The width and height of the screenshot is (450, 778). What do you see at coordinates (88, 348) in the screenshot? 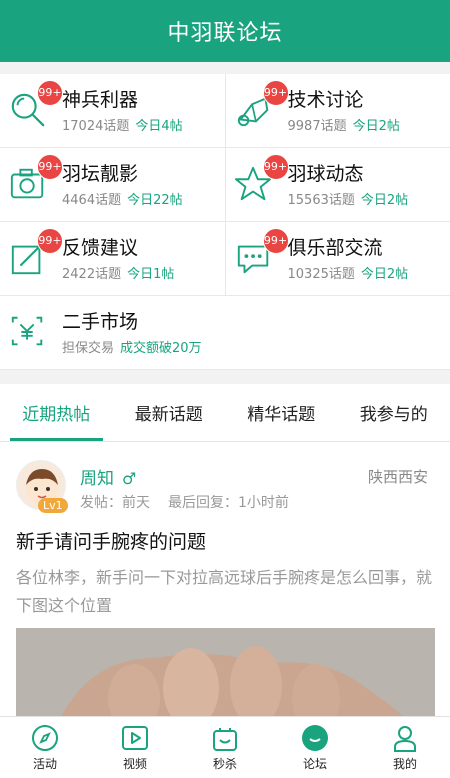
I see `forum-subtitle: 担保交易` at bounding box center [88, 348].